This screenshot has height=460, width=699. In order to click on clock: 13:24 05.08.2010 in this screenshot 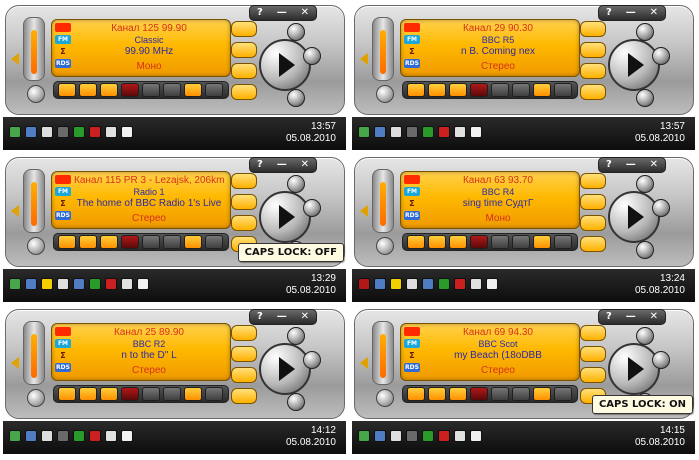, I will do `click(660, 285)`.